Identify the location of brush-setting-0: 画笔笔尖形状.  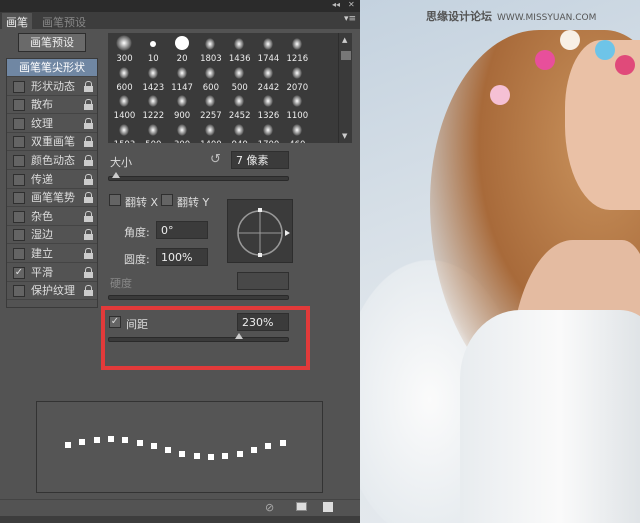
(52, 68).